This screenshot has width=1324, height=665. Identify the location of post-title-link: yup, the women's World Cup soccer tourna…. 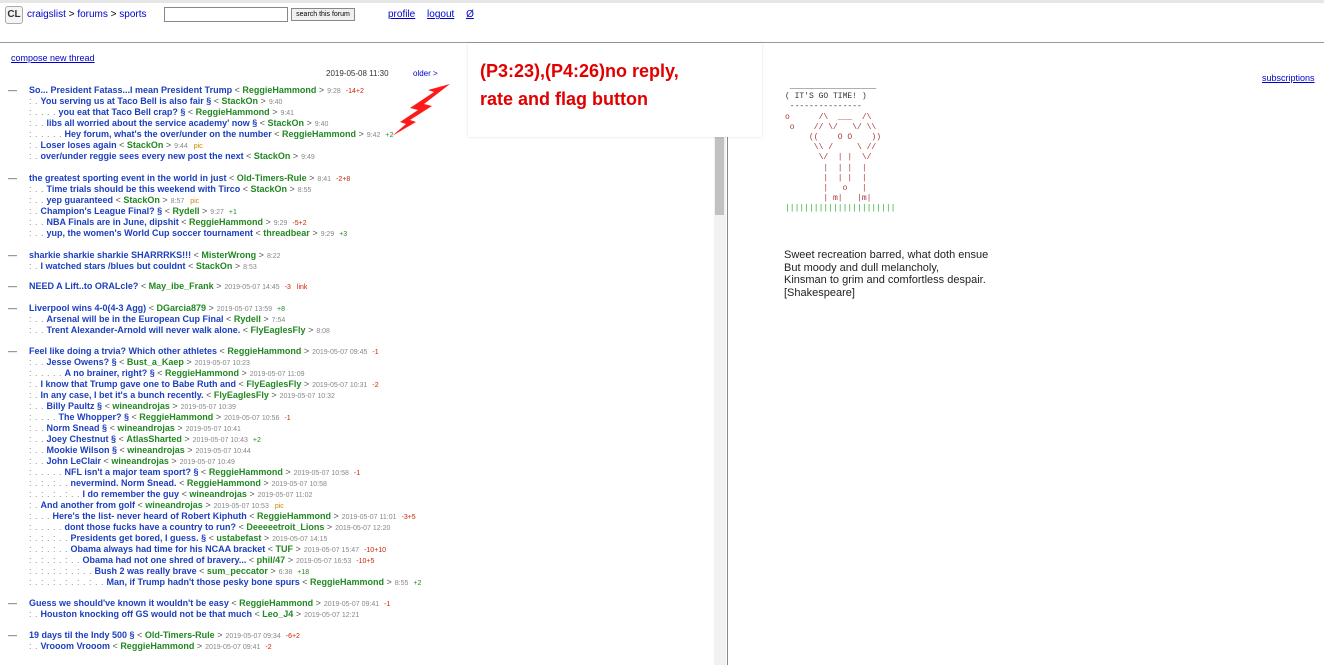
(150, 233).